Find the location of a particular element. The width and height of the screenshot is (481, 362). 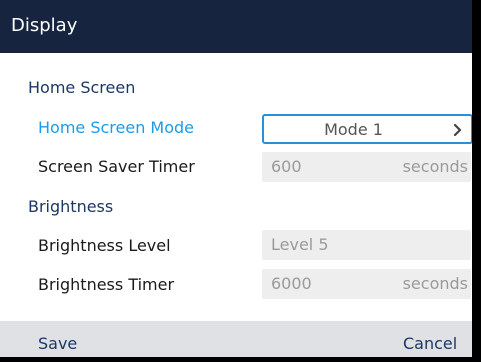

brightness-timer-label: Brightness Timer is located at coordinates (106, 284).